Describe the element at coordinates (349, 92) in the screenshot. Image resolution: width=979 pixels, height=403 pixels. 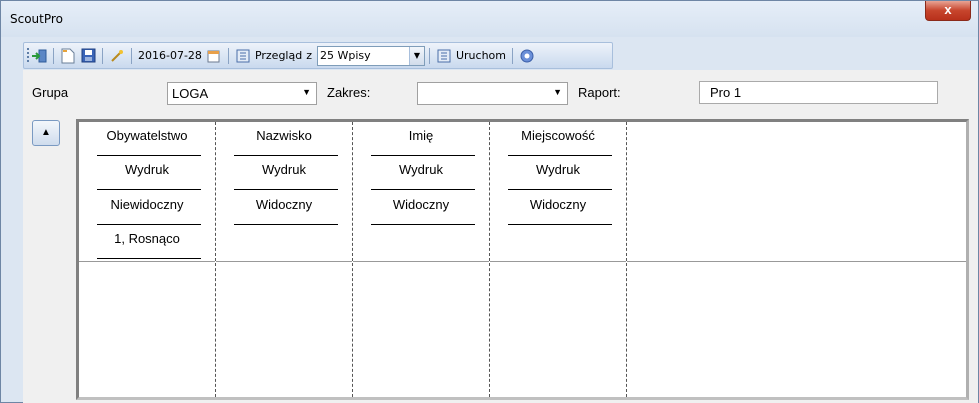
I see `range-label: Zakres:` at that location.